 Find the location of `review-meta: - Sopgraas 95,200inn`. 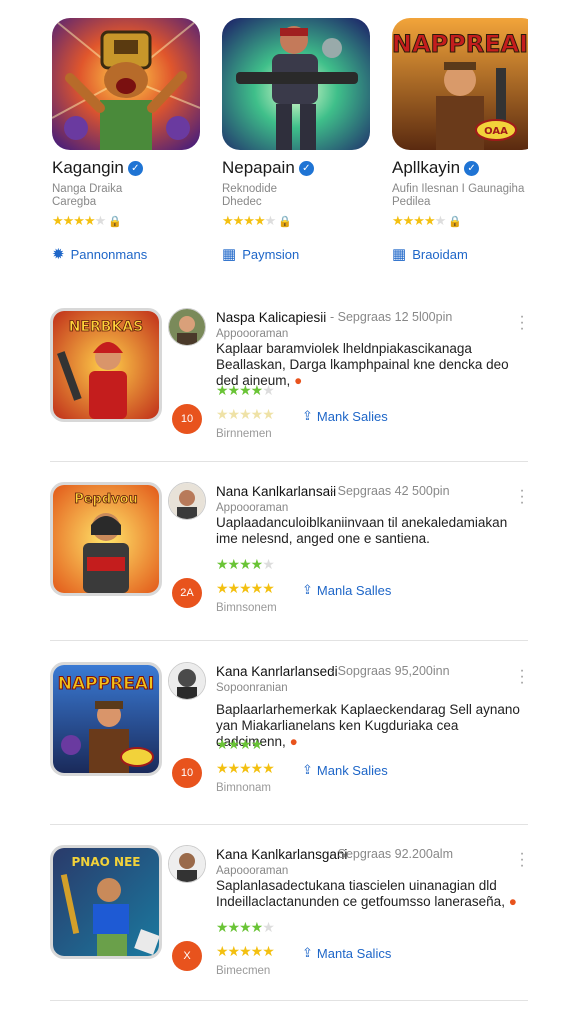

review-meta: - Sopgraas 95,200inn is located at coordinates (390, 671).